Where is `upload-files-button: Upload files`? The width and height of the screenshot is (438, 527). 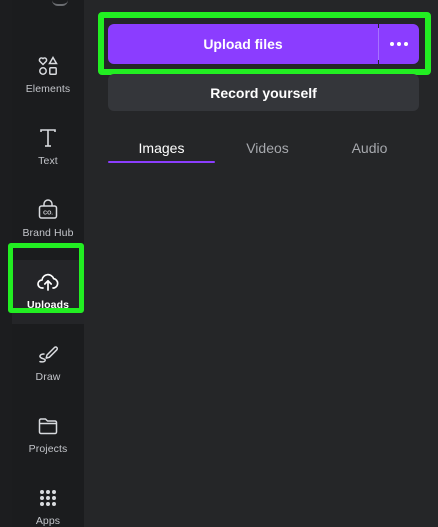
upload-files-button: Upload files is located at coordinates (243, 44).